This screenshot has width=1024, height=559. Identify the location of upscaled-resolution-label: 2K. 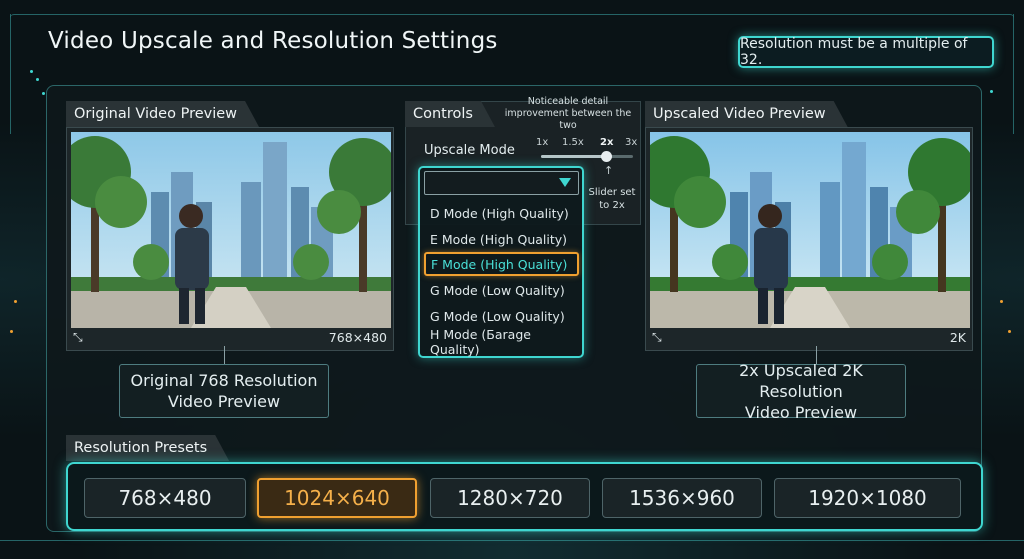
(957, 337).